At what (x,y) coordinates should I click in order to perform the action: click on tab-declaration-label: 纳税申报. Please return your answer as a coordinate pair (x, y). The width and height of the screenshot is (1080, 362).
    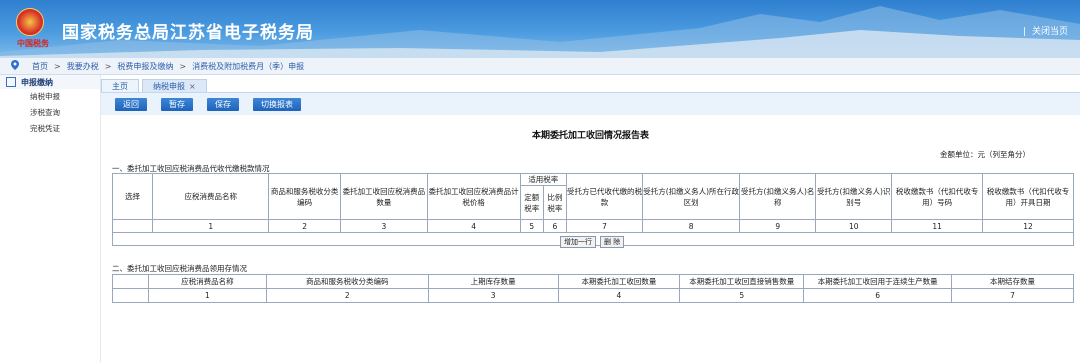
    Looking at the image, I should click on (169, 86).